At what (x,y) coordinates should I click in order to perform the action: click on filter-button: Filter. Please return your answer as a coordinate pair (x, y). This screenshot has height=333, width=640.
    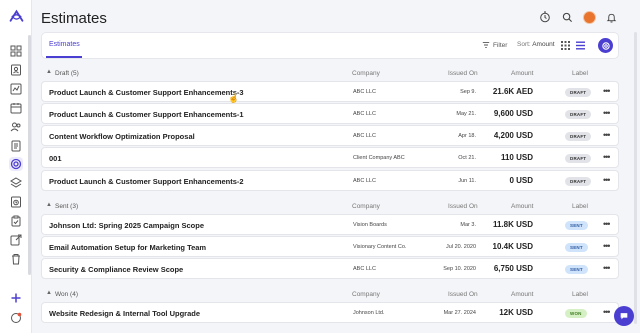
    Looking at the image, I should click on (494, 45).